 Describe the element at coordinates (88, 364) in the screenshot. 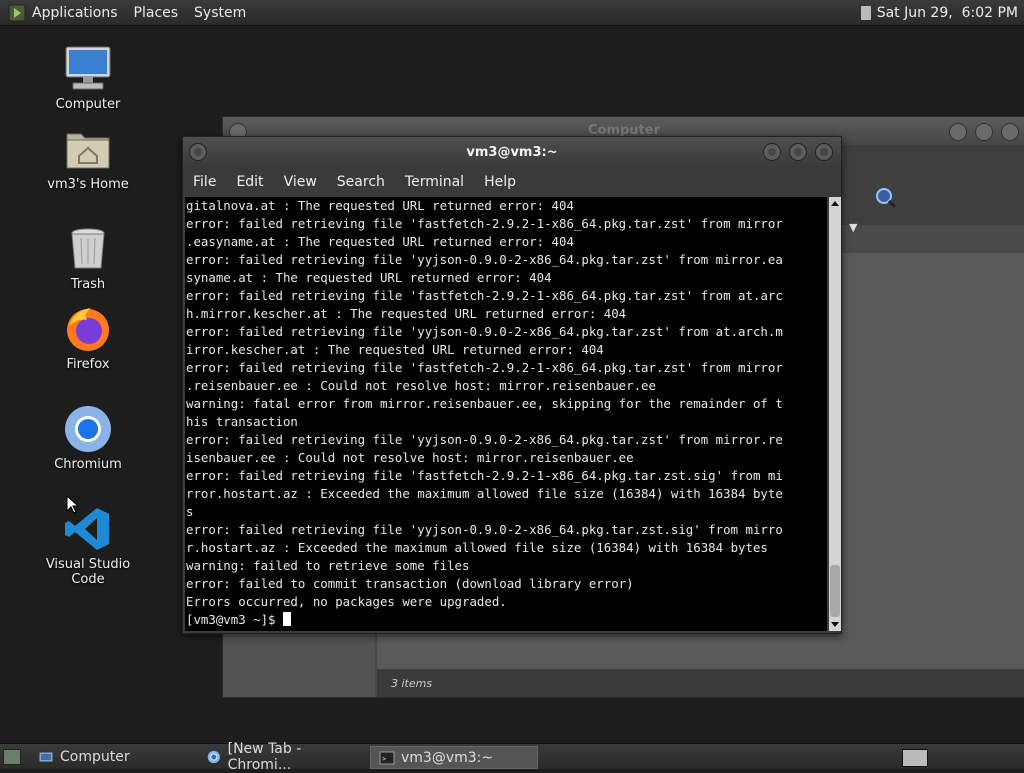

I see `desktop-icon-label: Firefox` at that location.